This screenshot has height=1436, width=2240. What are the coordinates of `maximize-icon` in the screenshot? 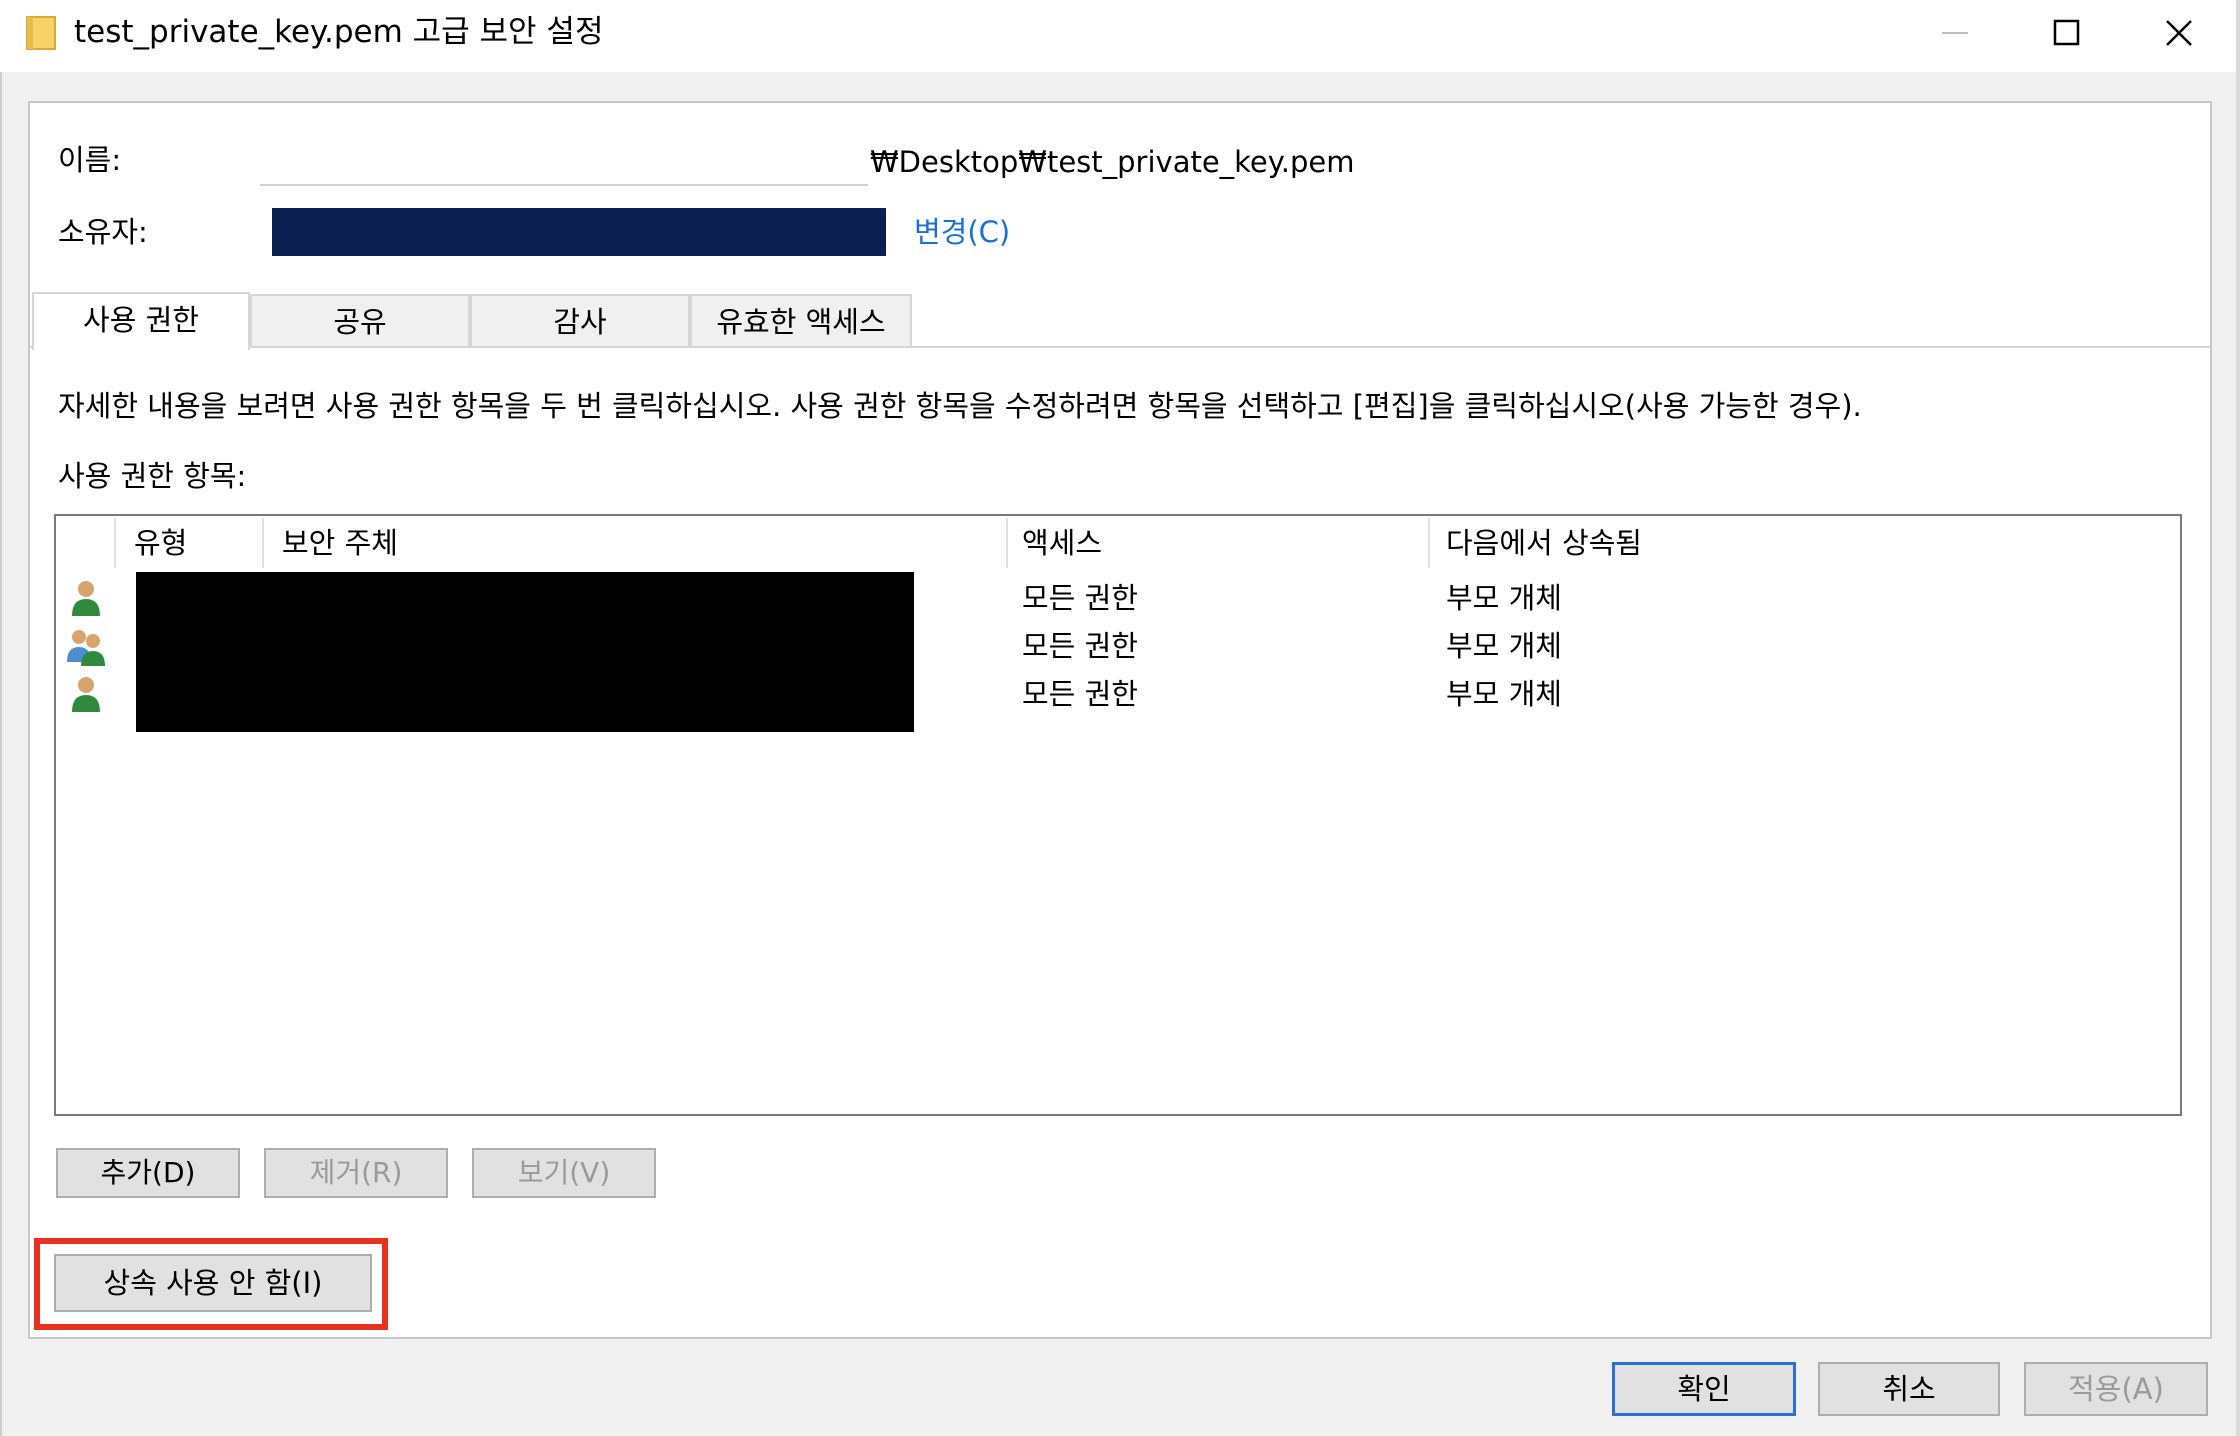 It's located at (2066, 32).